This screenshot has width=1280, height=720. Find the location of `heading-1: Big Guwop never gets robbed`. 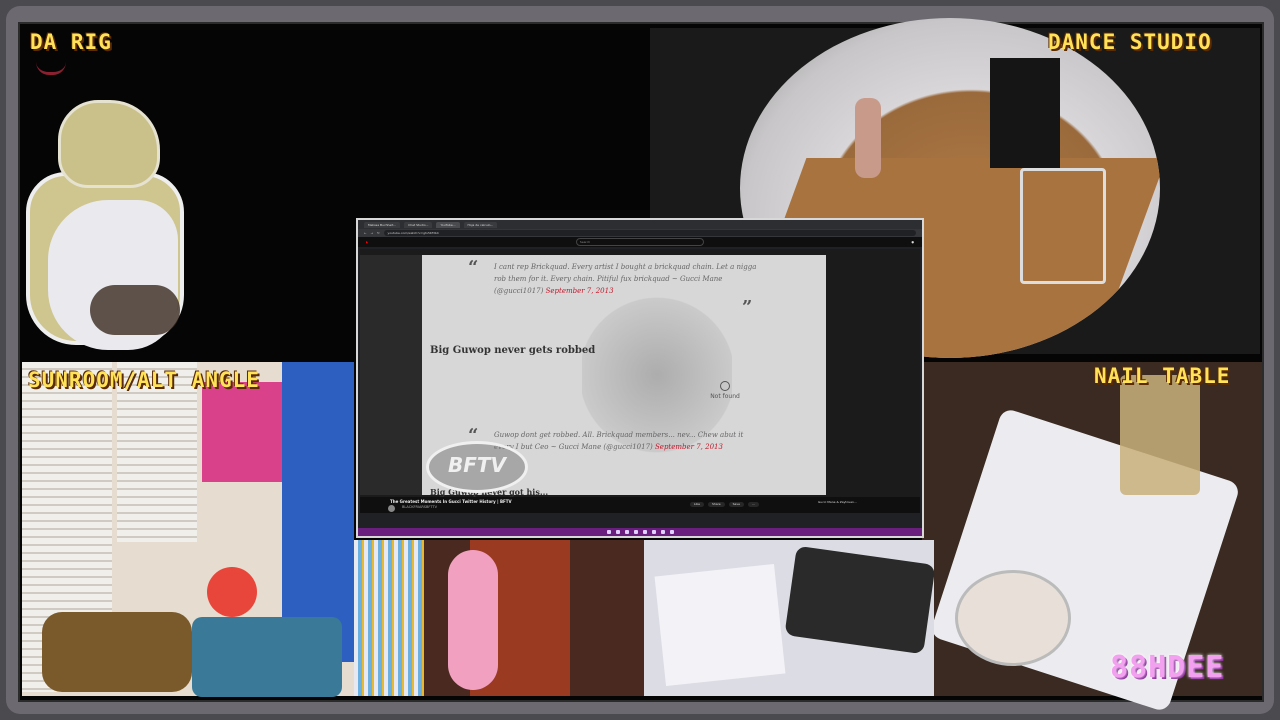

heading-1: Big Guwop never gets robbed is located at coordinates (513, 350).